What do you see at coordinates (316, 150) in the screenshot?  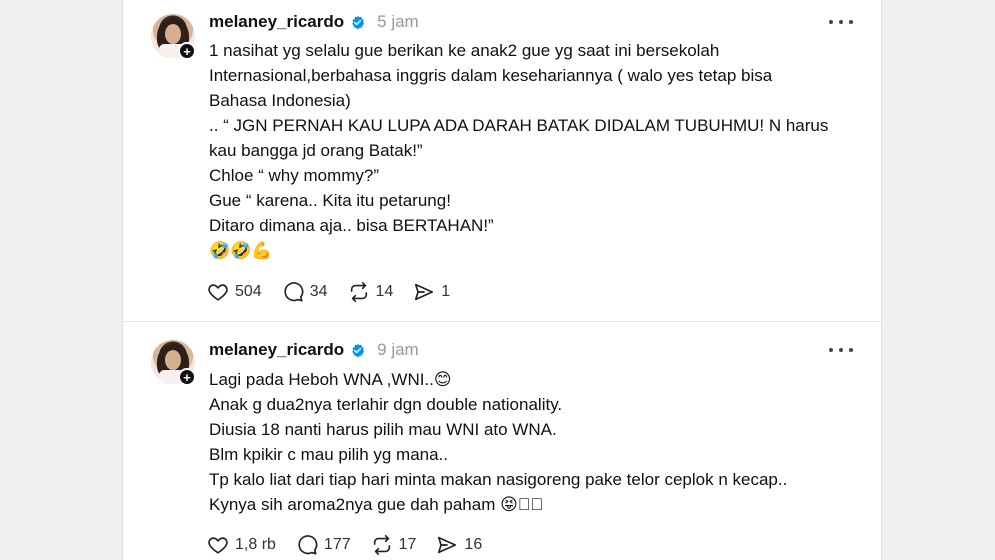 I see `post-line: kau bangga jd orang Batak!”` at bounding box center [316, 150].